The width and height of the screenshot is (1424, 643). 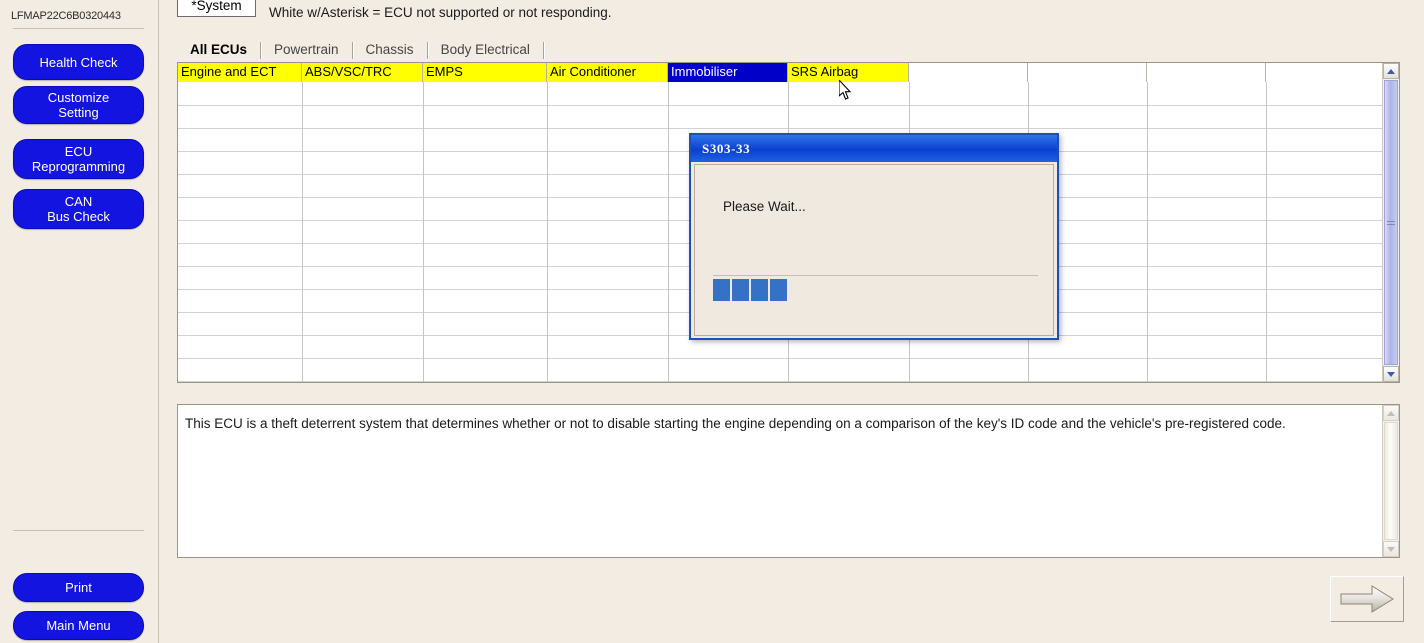 What do you see at coordinates (78, 151) in the screenshot?
I see `ecu-reprogramming-button-label-1: ECU` at bounding box center [78, 151].